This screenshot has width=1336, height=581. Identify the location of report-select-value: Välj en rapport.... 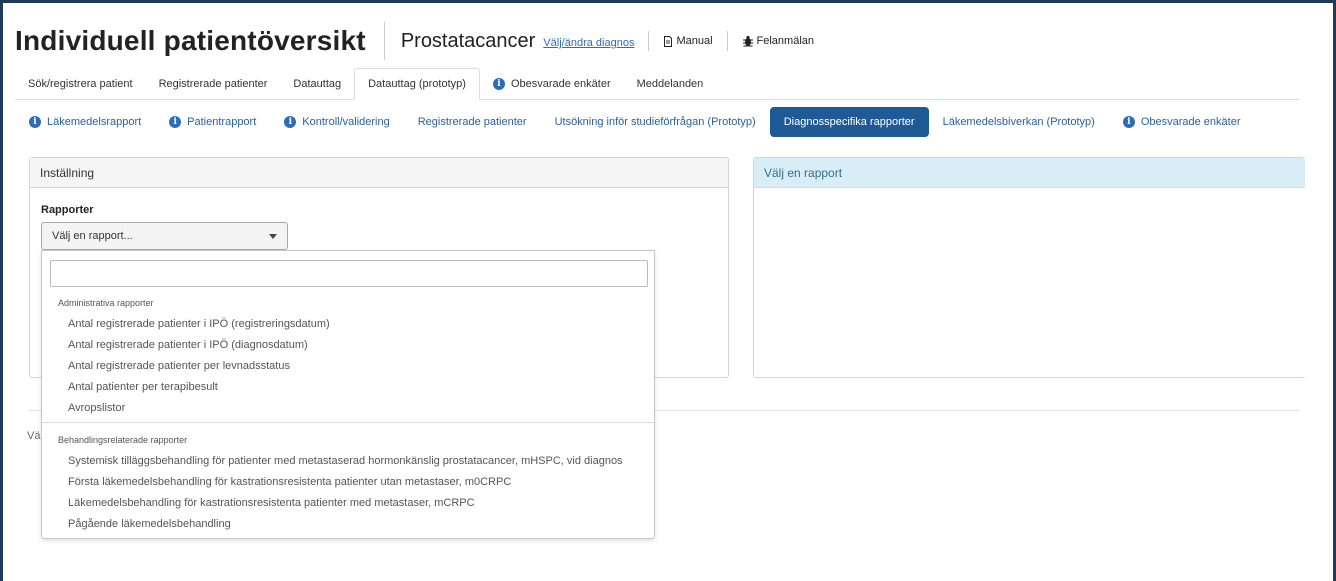
(92, 236).